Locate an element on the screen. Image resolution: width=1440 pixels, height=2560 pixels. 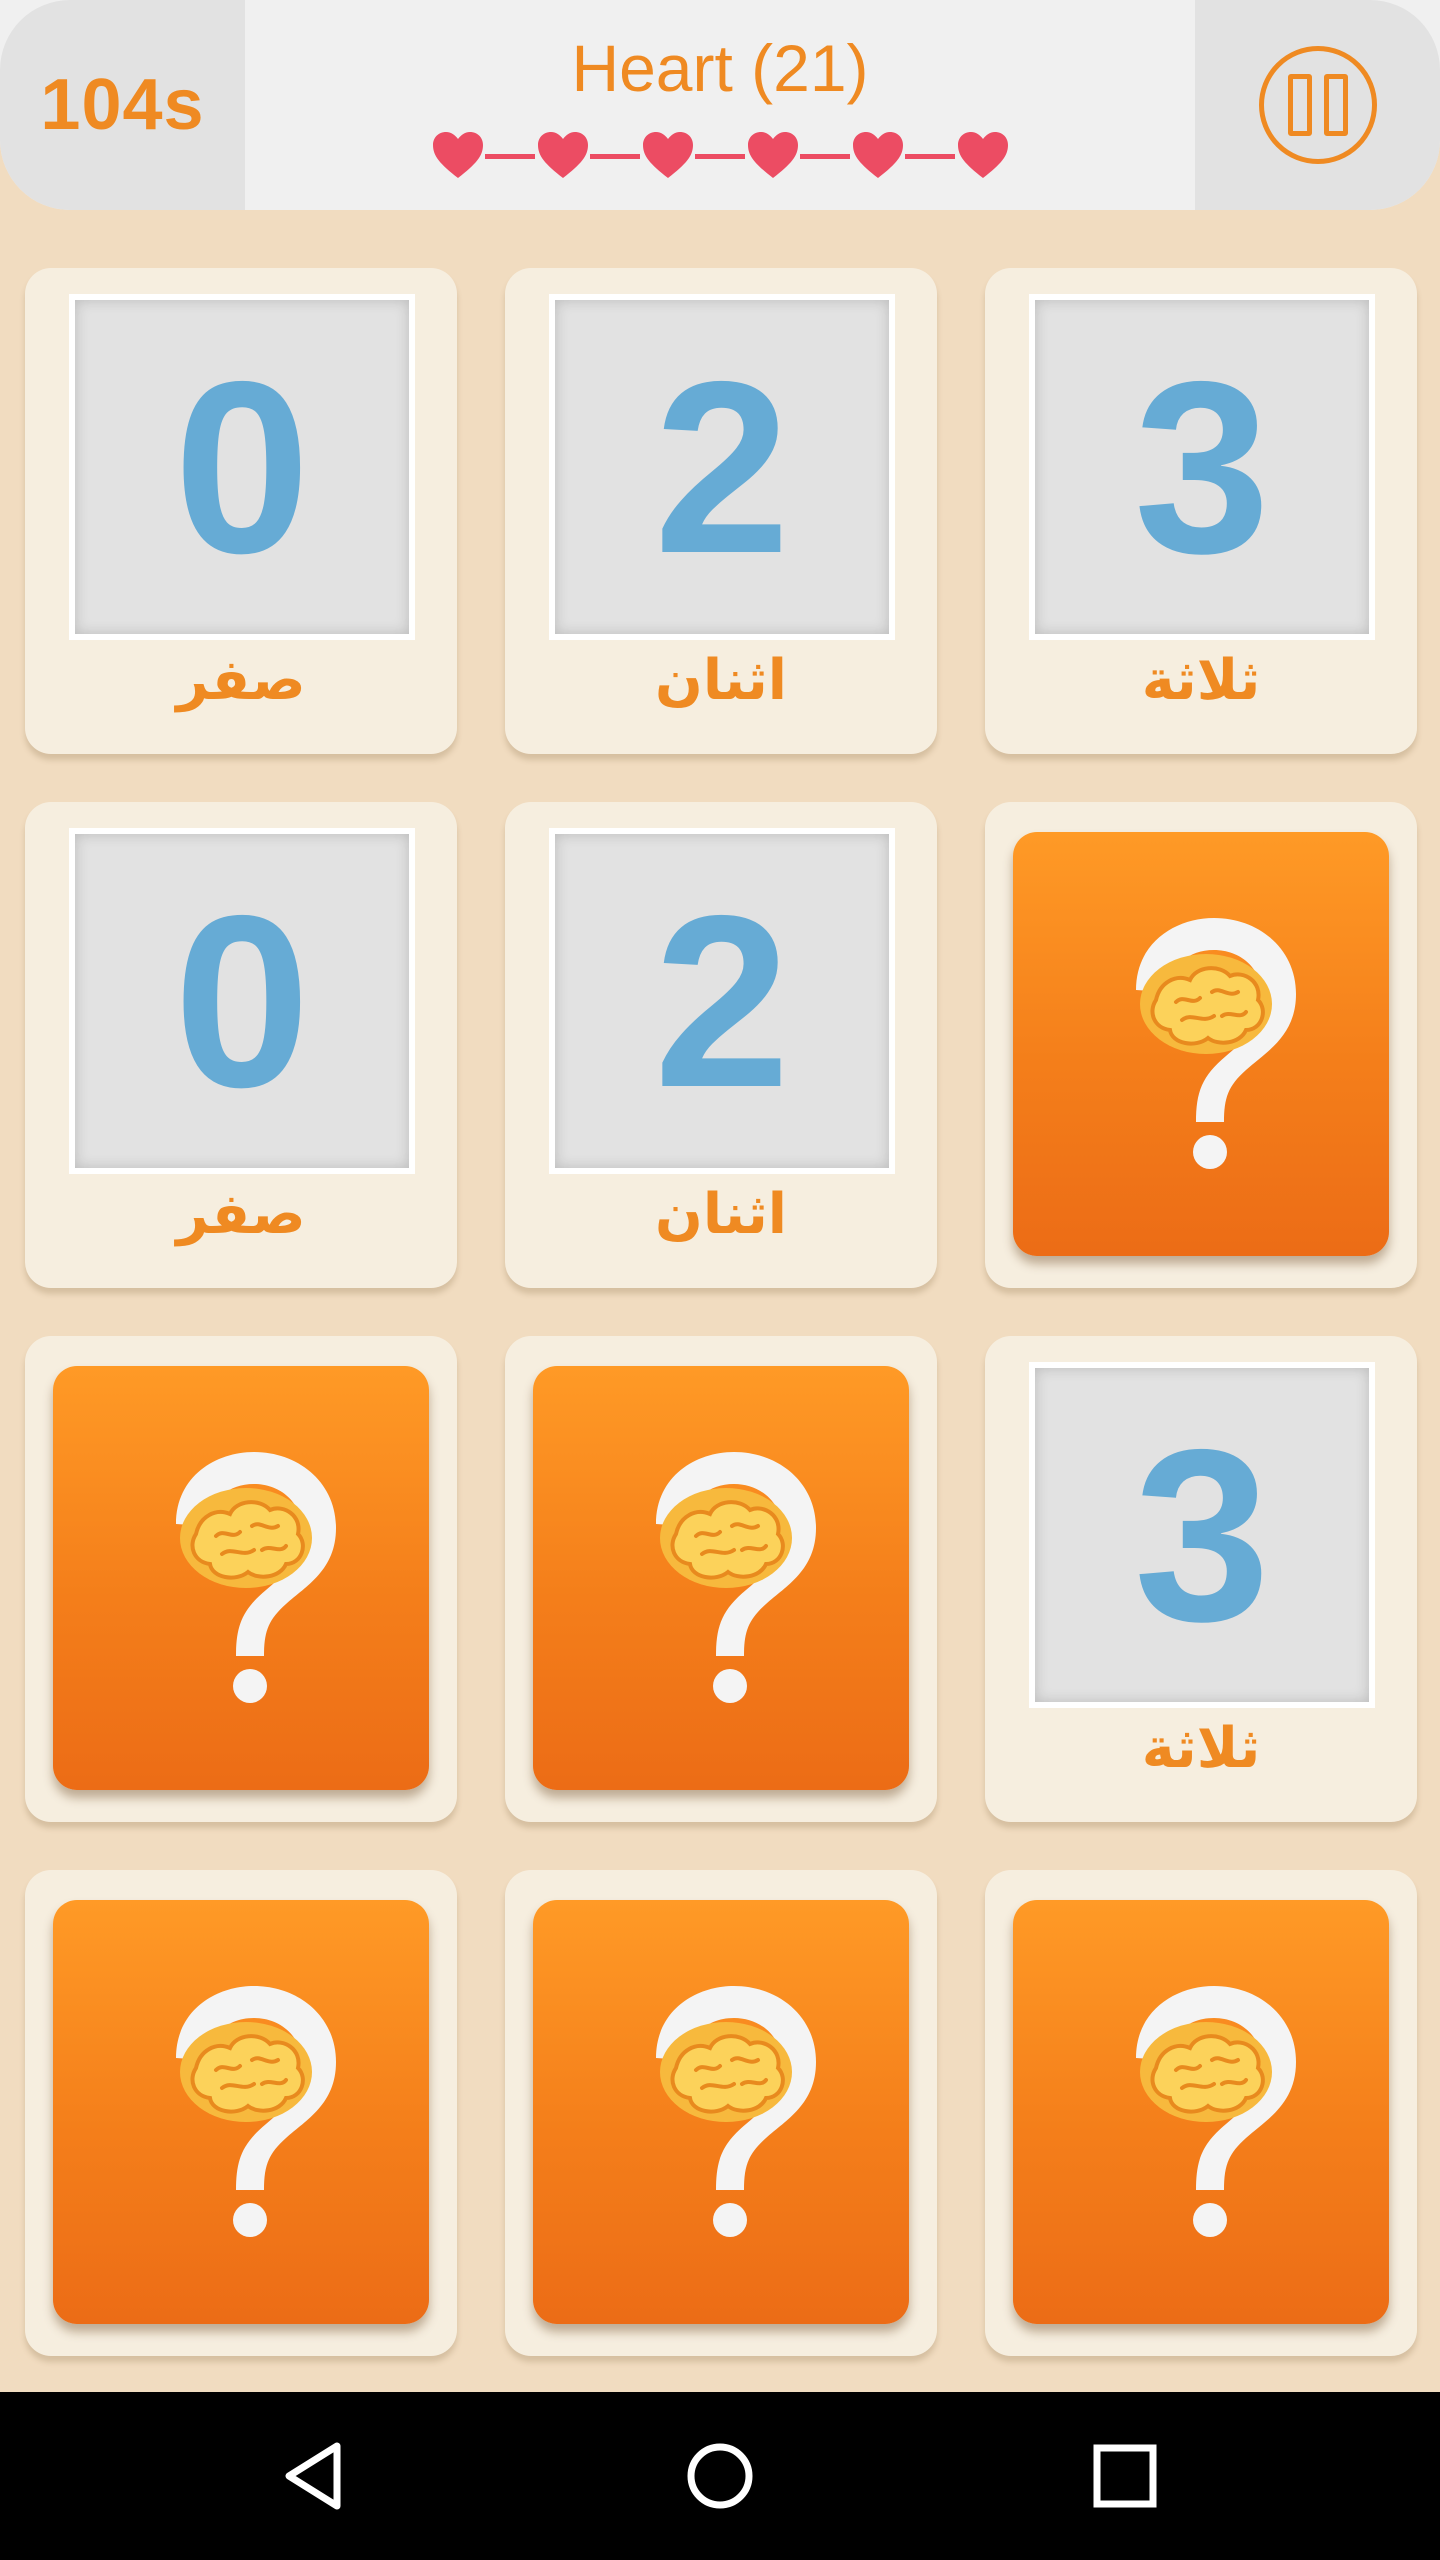
game-header: 104s Heart (21) is located at coordinates (720, 105).